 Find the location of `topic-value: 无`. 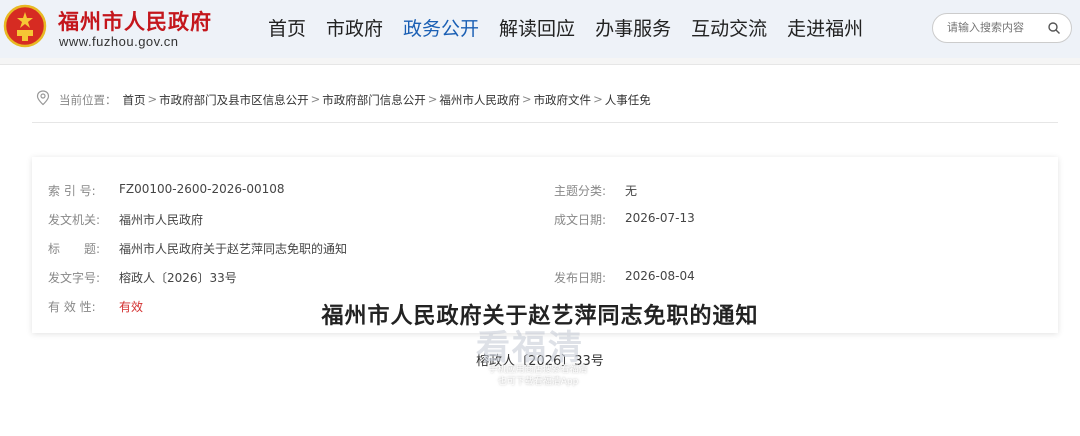

topic-value: 无 is located at coordinates (631, 191).